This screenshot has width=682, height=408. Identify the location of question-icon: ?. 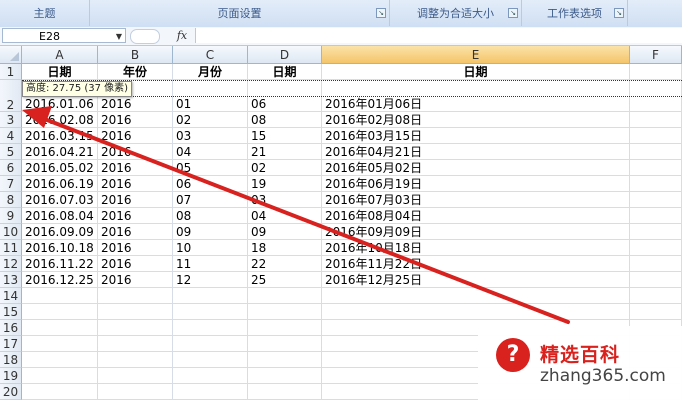
(513, 355).